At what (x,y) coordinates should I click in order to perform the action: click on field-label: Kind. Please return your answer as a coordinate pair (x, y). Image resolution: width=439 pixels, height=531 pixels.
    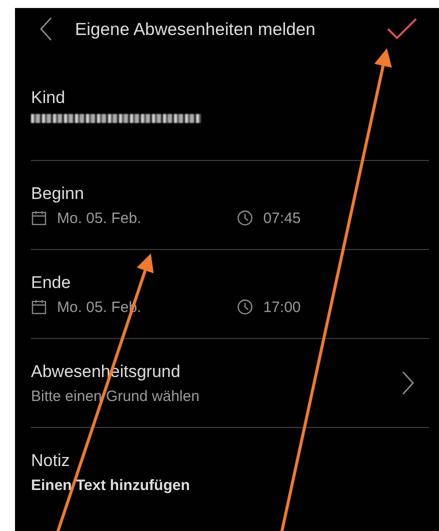
    Looking at the image, I should click on (48, 98).